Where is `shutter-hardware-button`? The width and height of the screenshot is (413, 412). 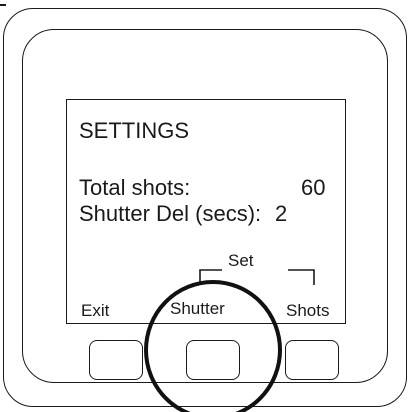 shutter-hardware-button is located at coordinates (213, 360).